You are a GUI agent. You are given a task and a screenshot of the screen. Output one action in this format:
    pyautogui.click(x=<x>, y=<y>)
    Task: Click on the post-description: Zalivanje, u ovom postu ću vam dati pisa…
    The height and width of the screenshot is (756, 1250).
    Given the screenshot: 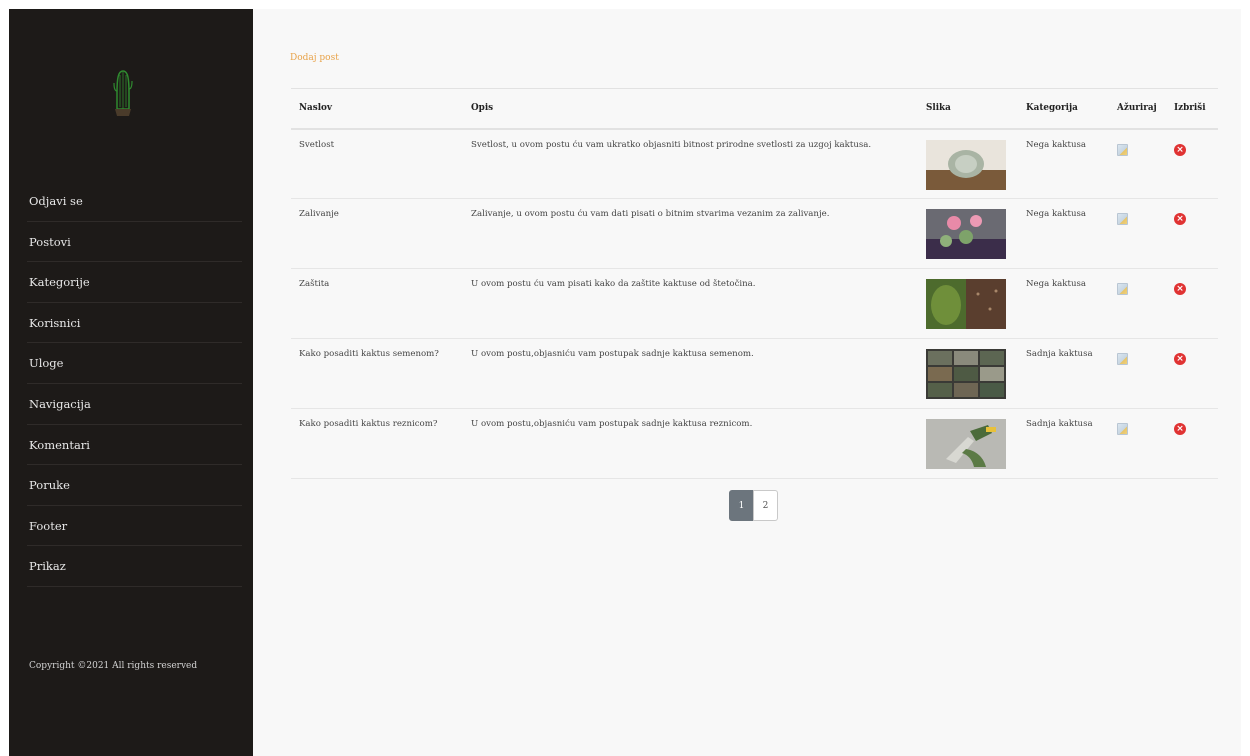 What is the action you would take?
    pyautogui.click(x=650, y=214)
    